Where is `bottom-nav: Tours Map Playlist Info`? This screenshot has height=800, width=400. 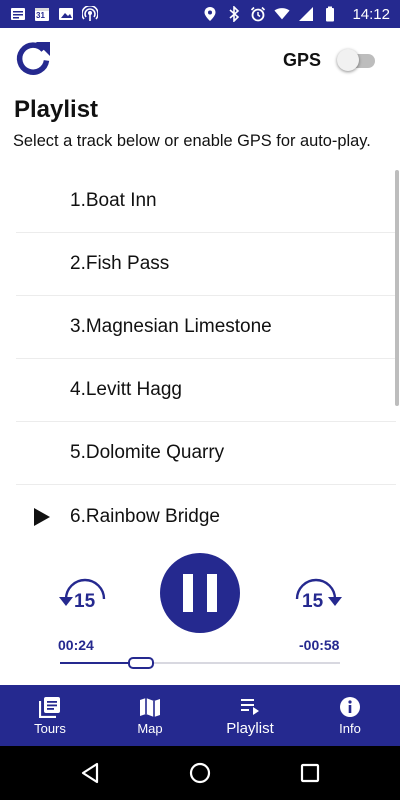
bottom-nav: Tours Map Playlist Info is located at coordinates (200, 715).